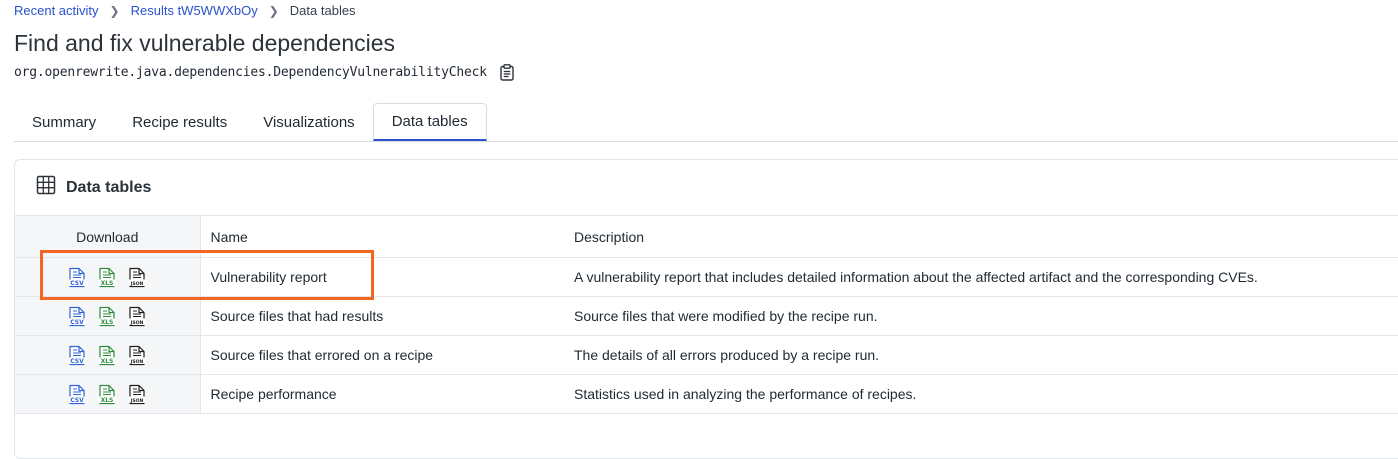 The height and width of the screenshot is (459, 1398). Describe the element at coordinates (382, 316) in the screenshot. I see `data-table-name: Source files that had results` at that location.